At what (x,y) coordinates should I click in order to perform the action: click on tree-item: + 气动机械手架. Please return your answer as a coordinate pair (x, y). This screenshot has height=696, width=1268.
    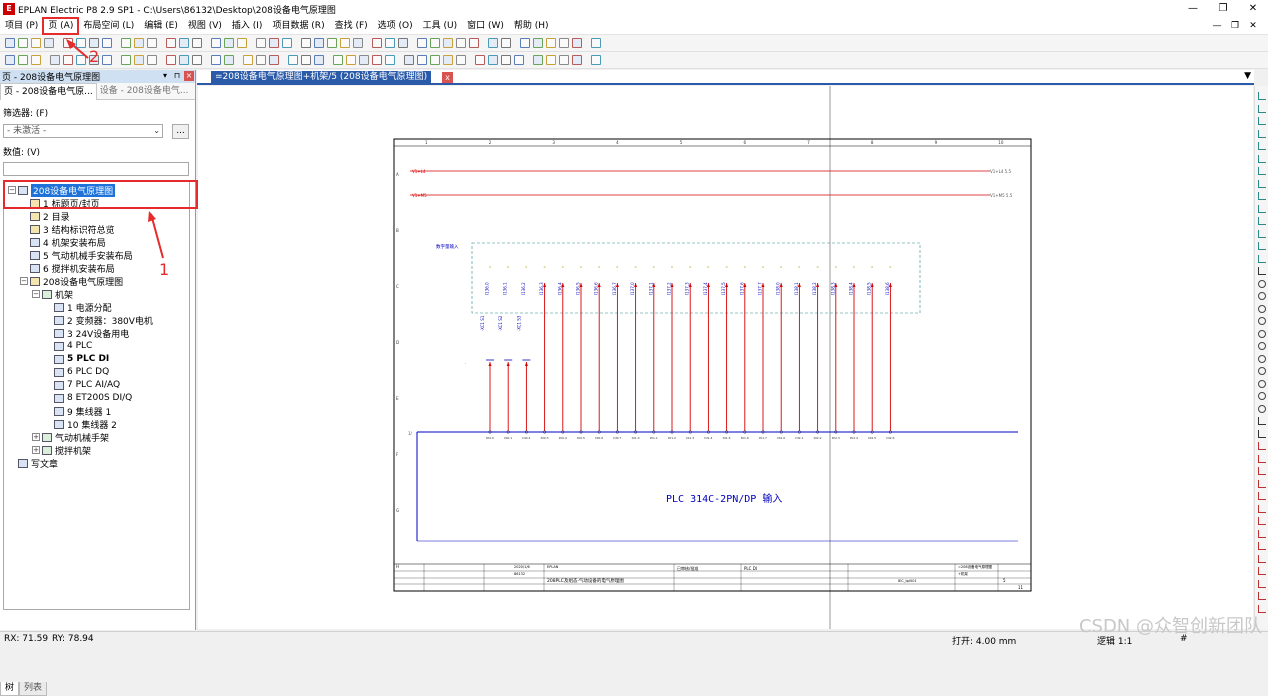
    Looking at the image, I should click on (70, 437).